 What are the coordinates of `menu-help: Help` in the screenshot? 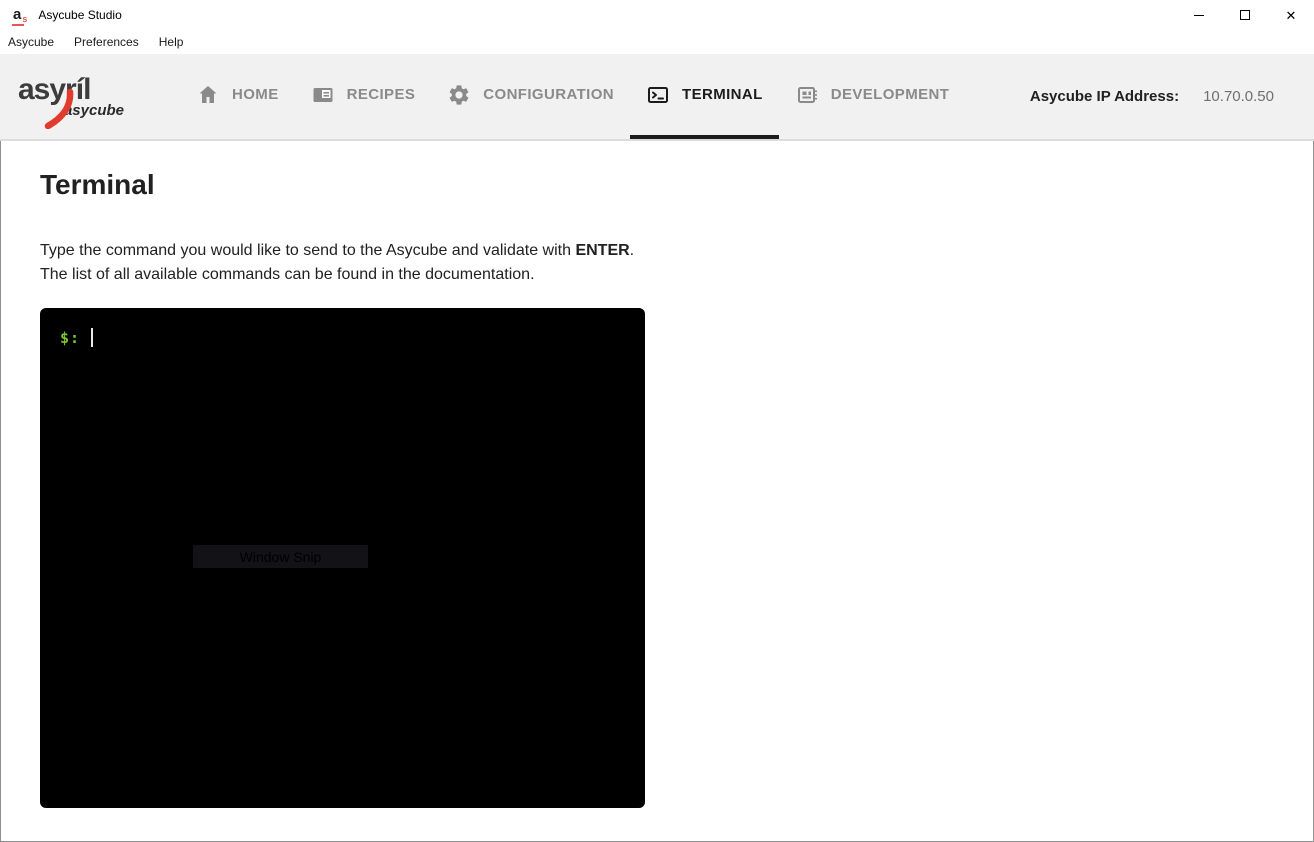 It's located at (171, 42).